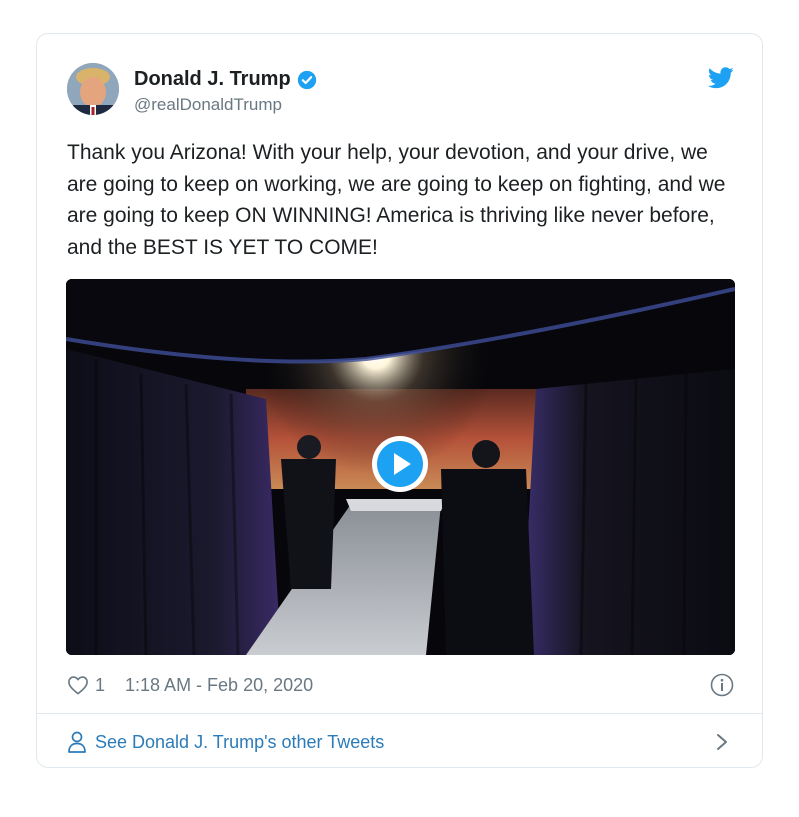  I want to click on chevron-right-icon, so click(722, 742).